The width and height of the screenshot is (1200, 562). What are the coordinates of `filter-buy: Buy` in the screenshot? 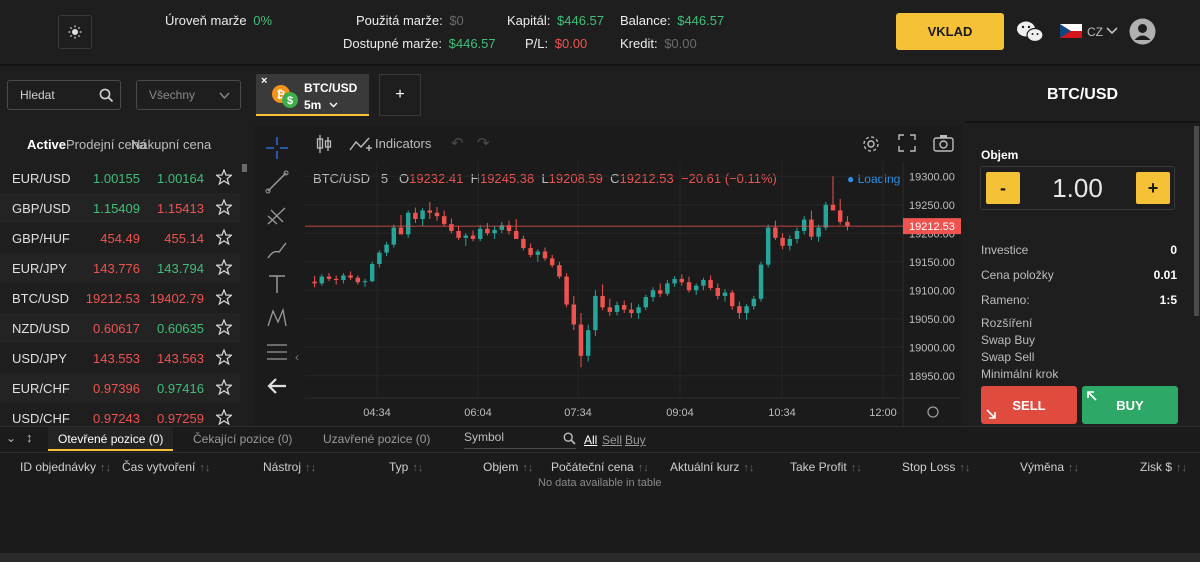 It's located at (635, 440).